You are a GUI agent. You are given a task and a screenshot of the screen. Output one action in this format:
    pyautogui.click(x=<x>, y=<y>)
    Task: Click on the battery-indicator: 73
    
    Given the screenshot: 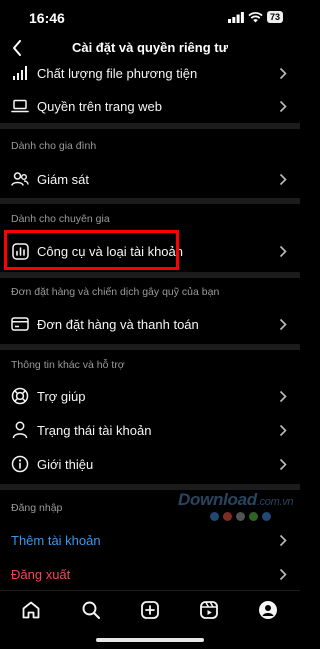 What is the action you would take?
    pyautogui.click(x=274, y=17)
    